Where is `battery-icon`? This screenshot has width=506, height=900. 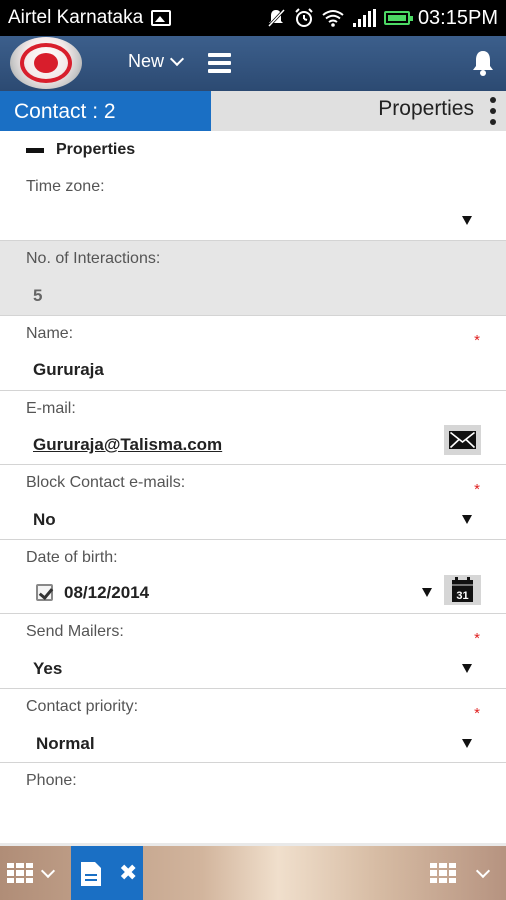
battery-icon is located at coordinates (398, 18).